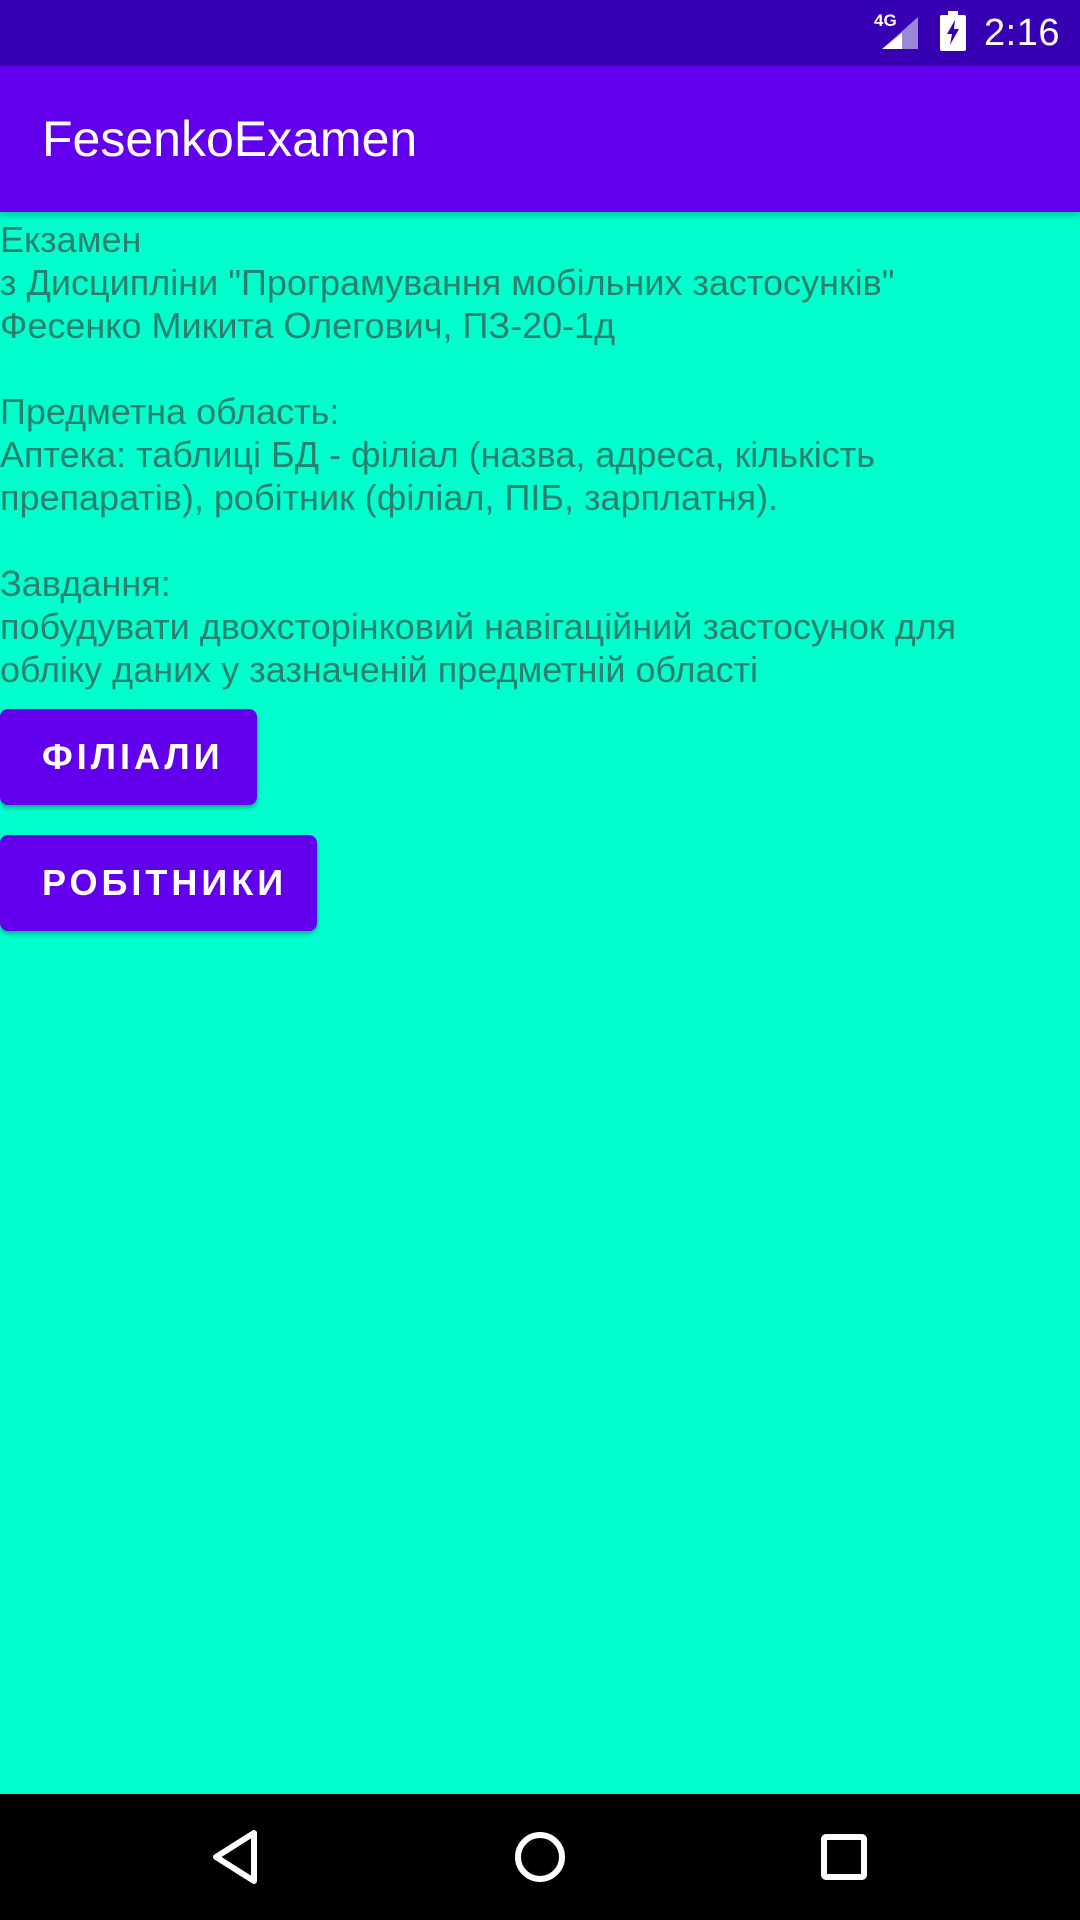 Image resolution: width=1080 pixels, height=1920 pixels. Describe the element at coordinates (1022, 32) in the screenshot. I see `status-time: 2:16` at that location.